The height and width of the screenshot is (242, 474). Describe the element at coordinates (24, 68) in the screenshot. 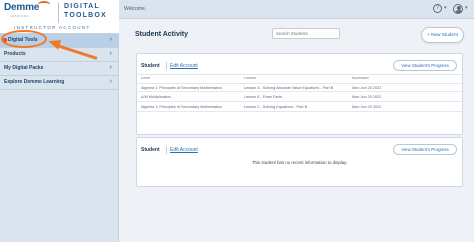

I see `sidebar-item-label: My Digital Packs` at that location.